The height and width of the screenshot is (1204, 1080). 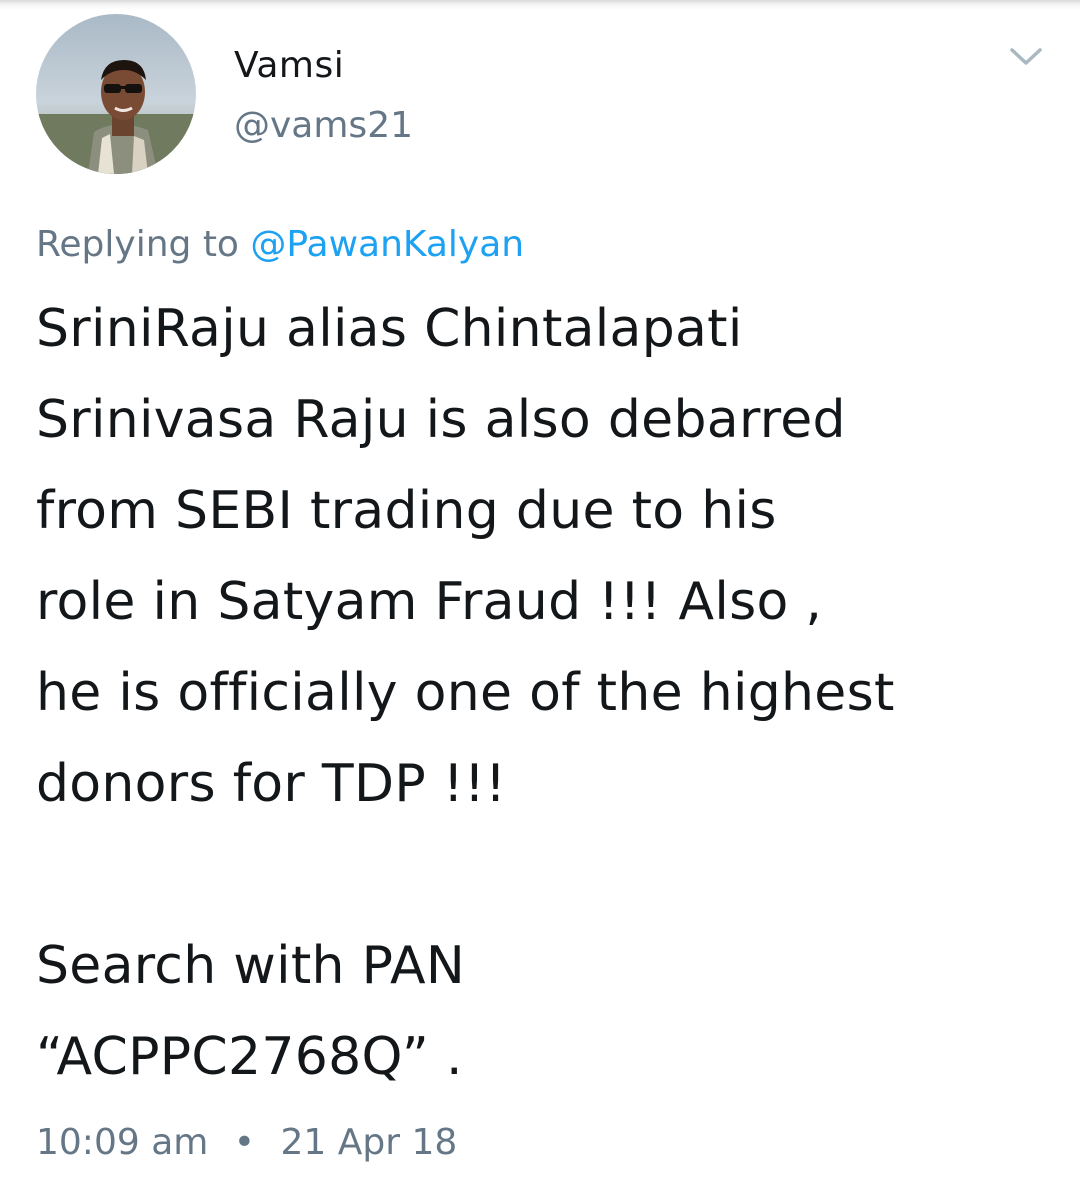 I want to click on tweet-time: 10:09 am, so click(x=122, y=1142).